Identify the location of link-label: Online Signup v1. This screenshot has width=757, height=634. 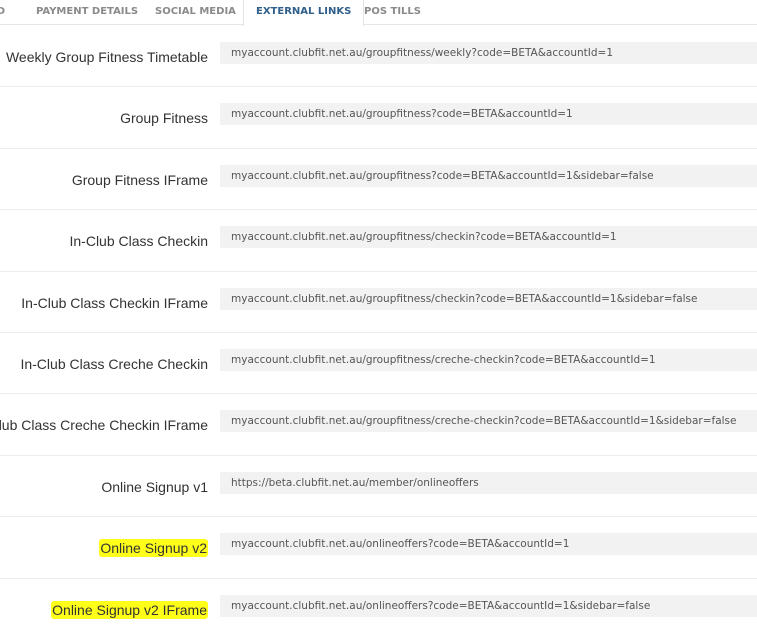
(154, 486).